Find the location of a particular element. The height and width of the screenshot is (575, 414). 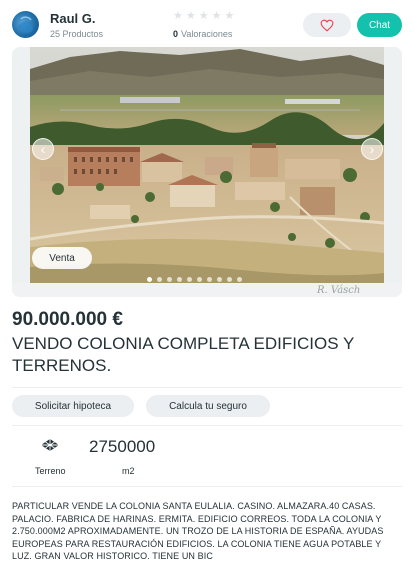

listing-price: 90.000.000 € is located at coordinates (67, 319).